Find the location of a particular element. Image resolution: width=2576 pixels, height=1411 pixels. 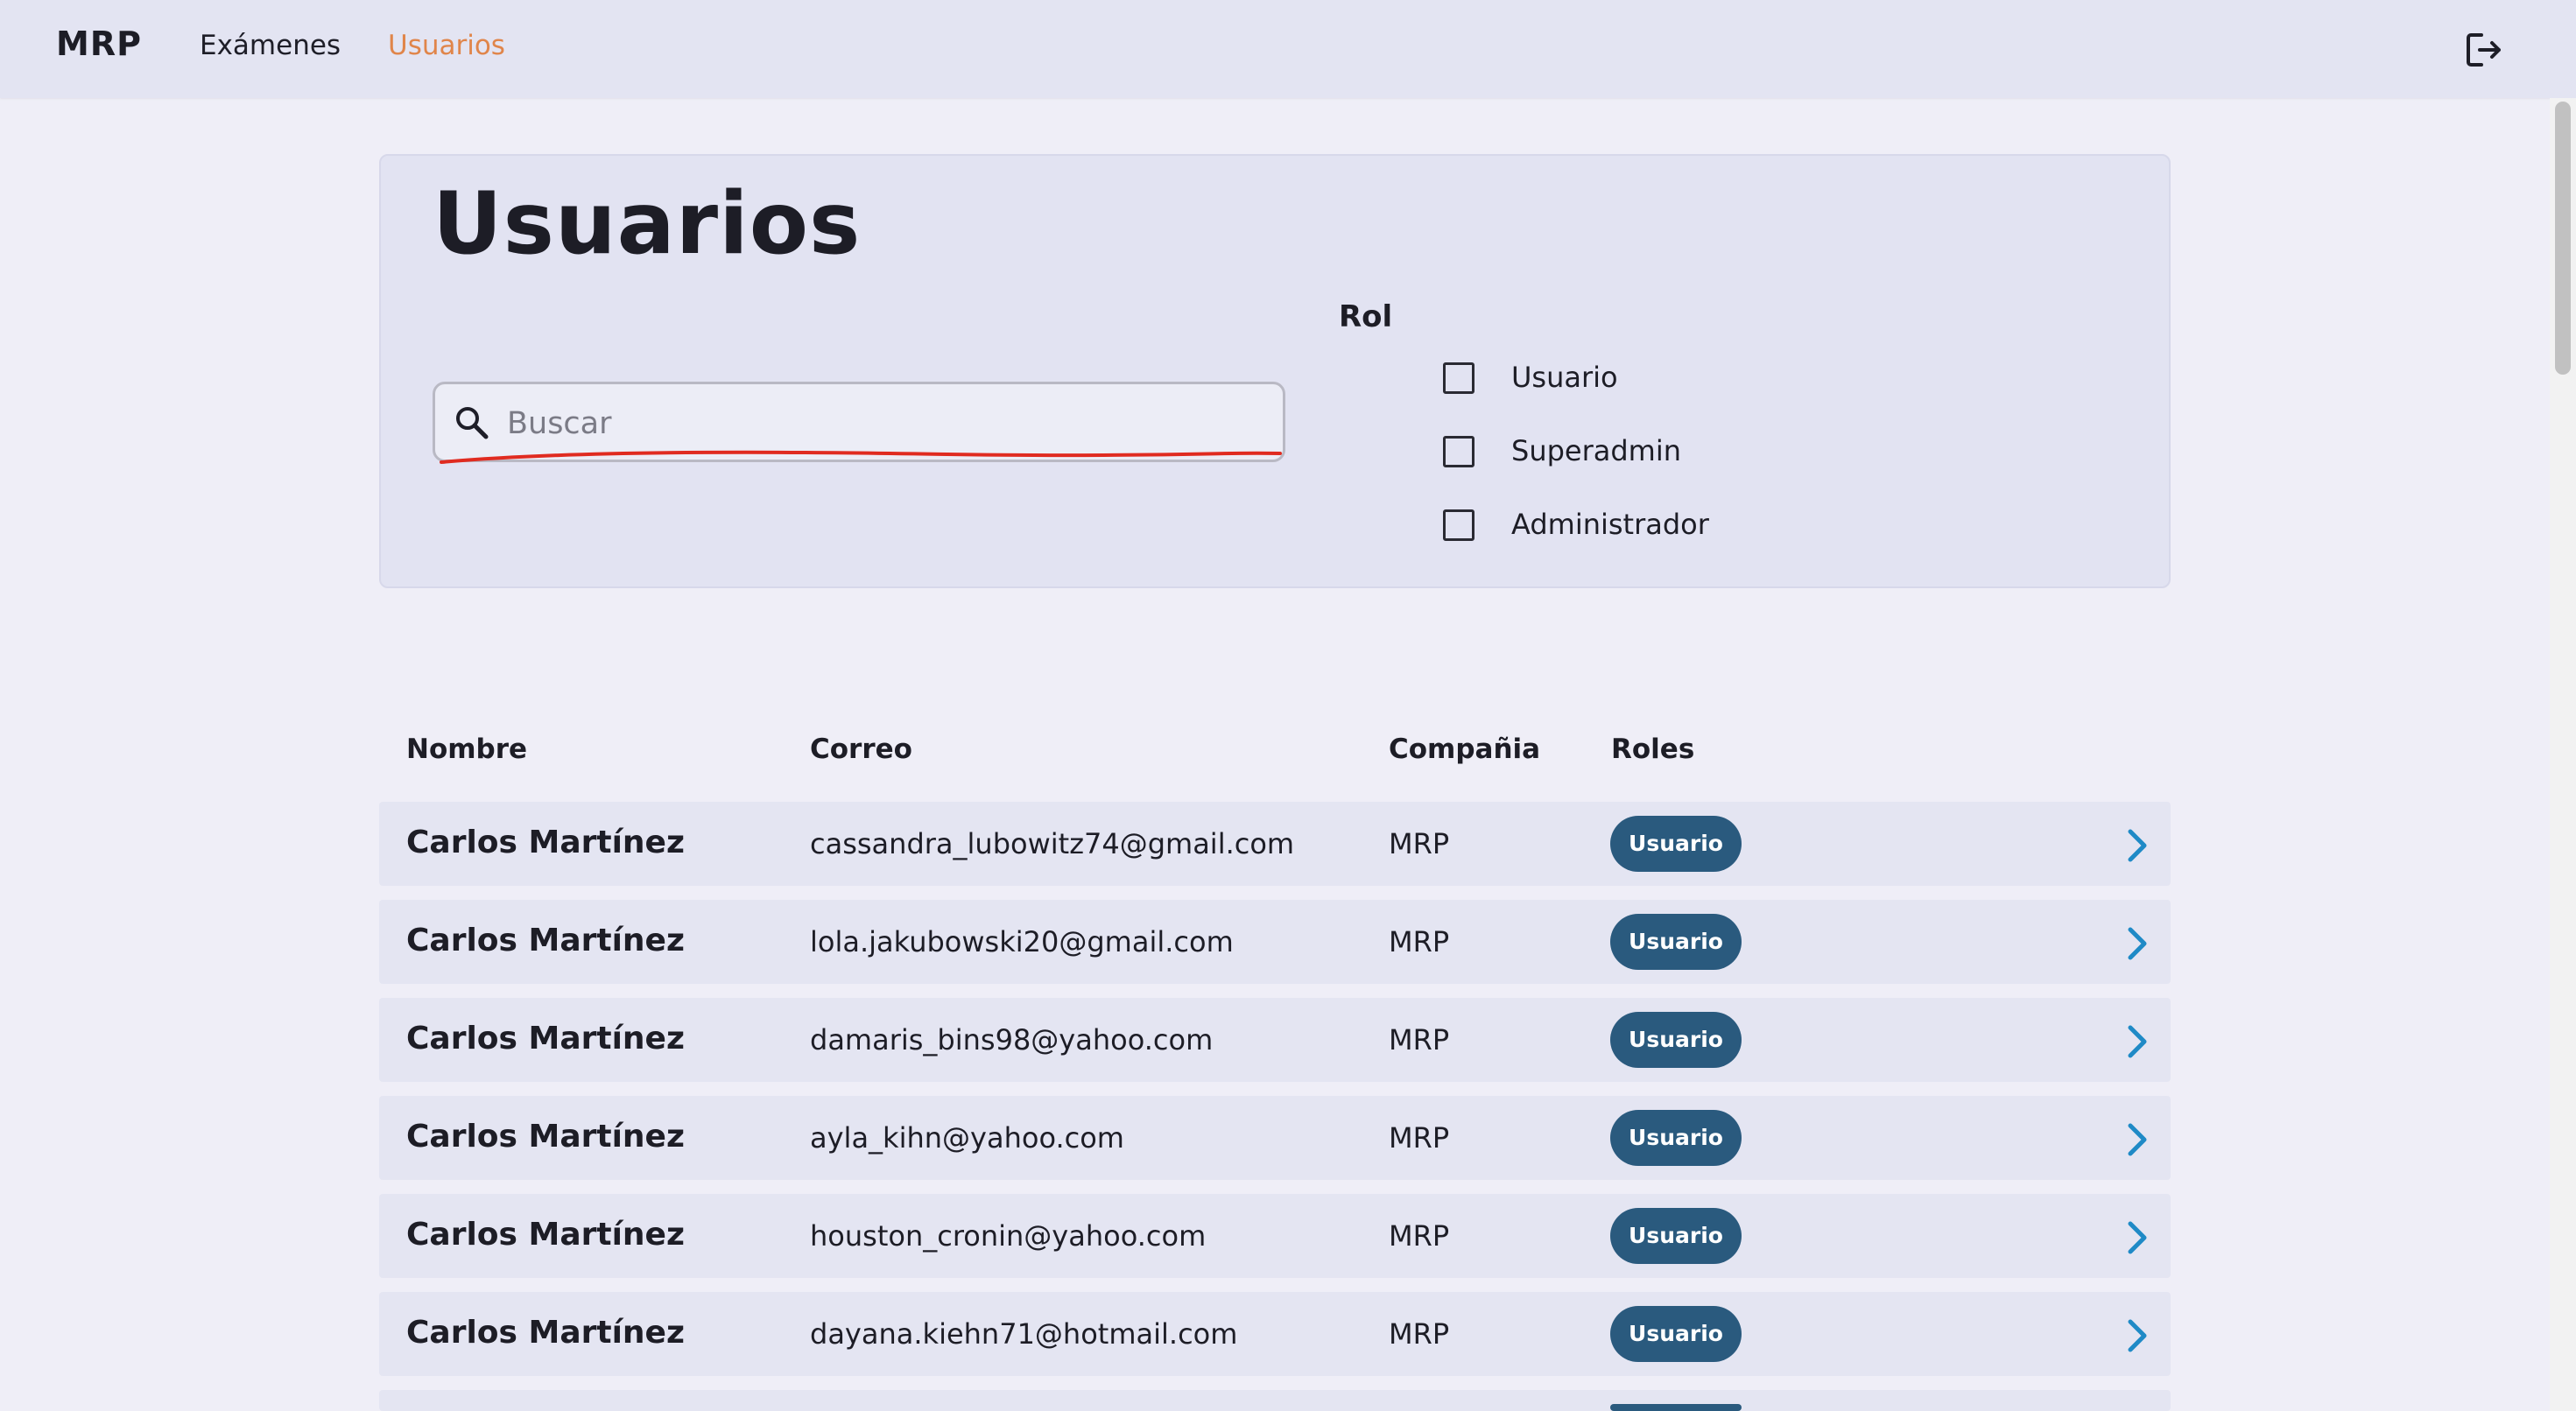

red-annotation-underline is located at coordinates (861, 457).